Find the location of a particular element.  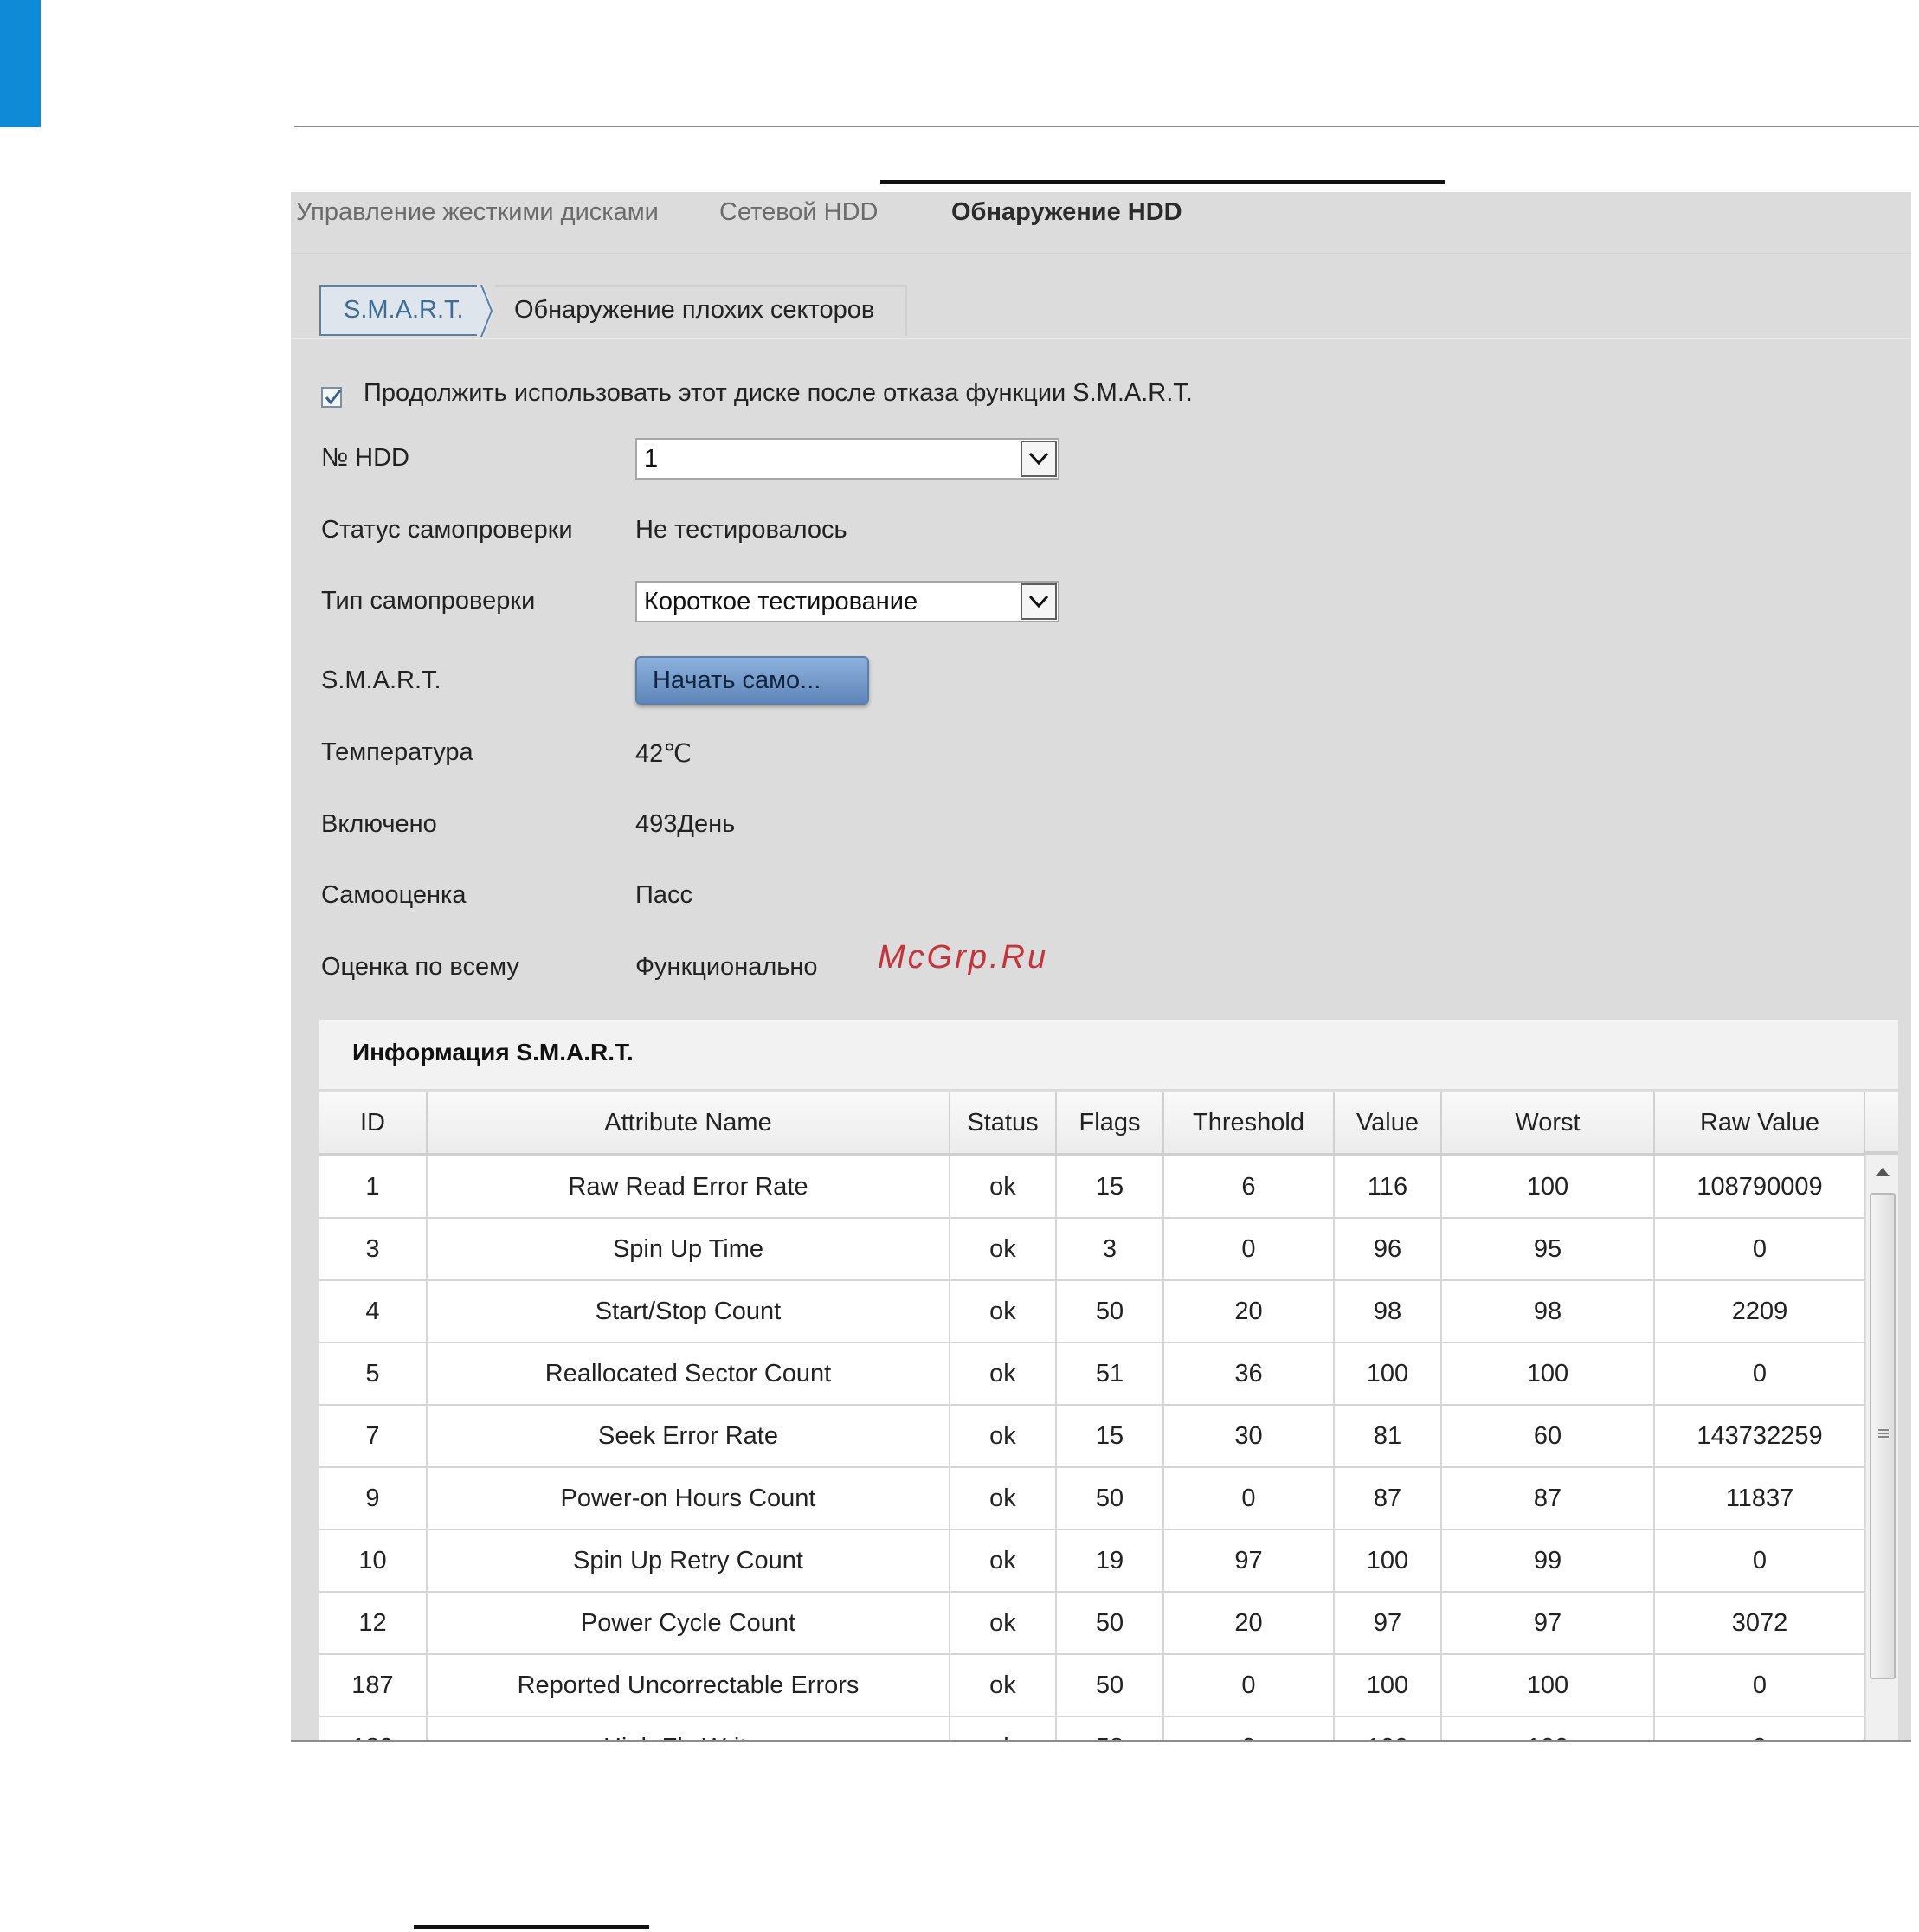

scroll-up-arrow-icon is located at coordinates (1882, 1172).